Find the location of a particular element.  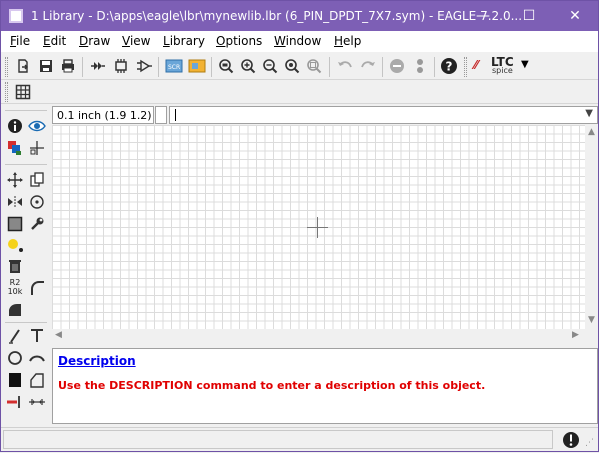

undo-icon is located at coordinates (345, 66).